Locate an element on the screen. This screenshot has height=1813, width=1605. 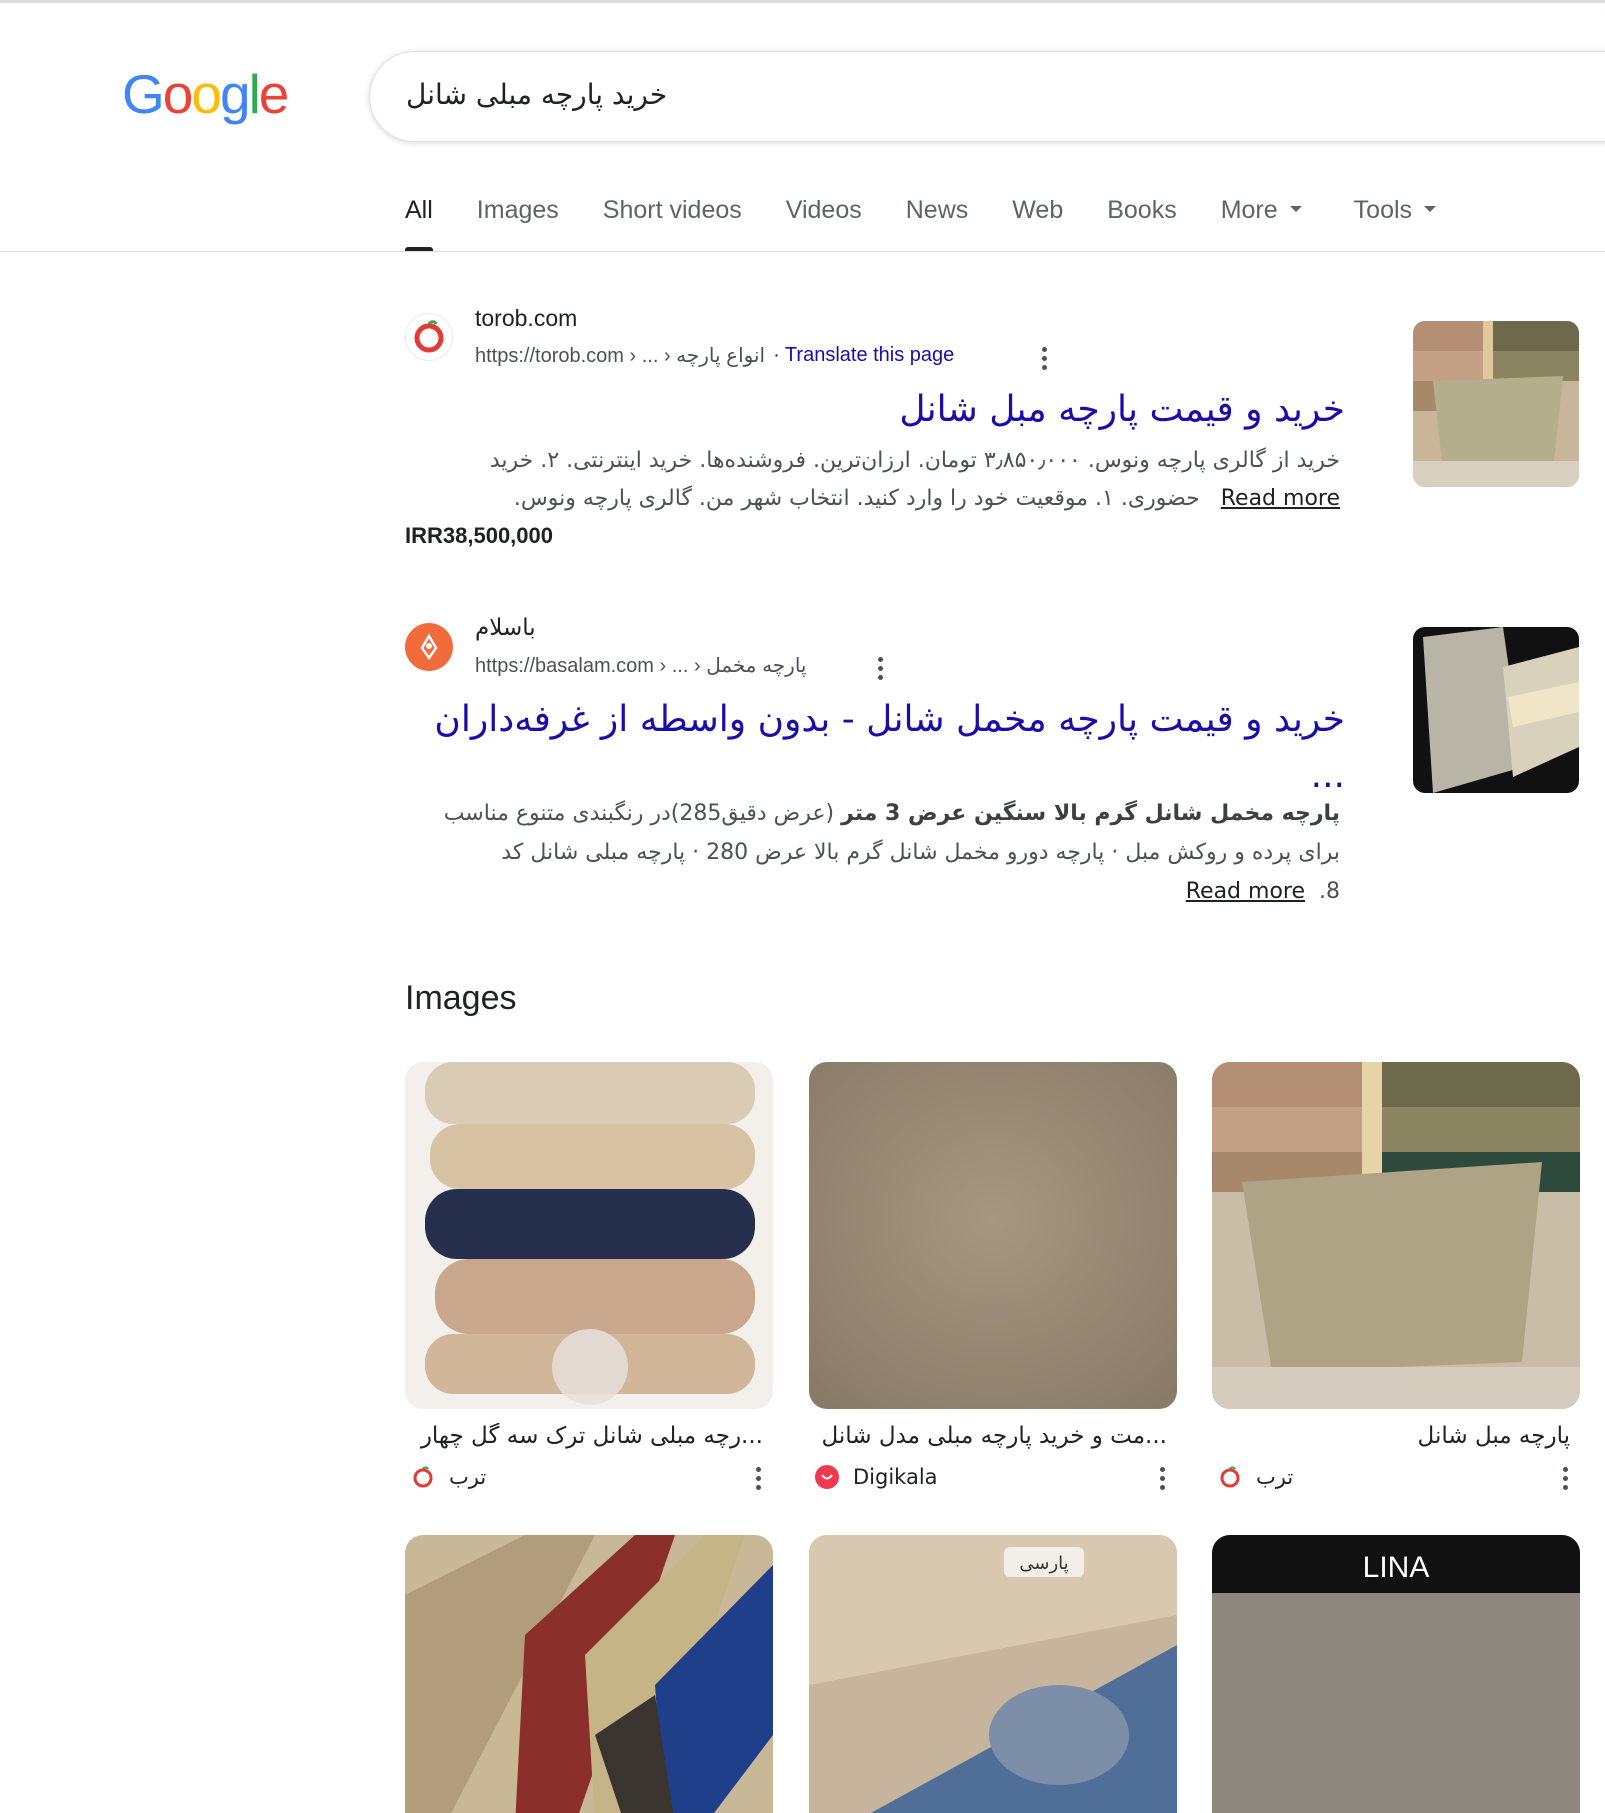
image-thumbnail: LINA is located at coordinates (1396, 1674).